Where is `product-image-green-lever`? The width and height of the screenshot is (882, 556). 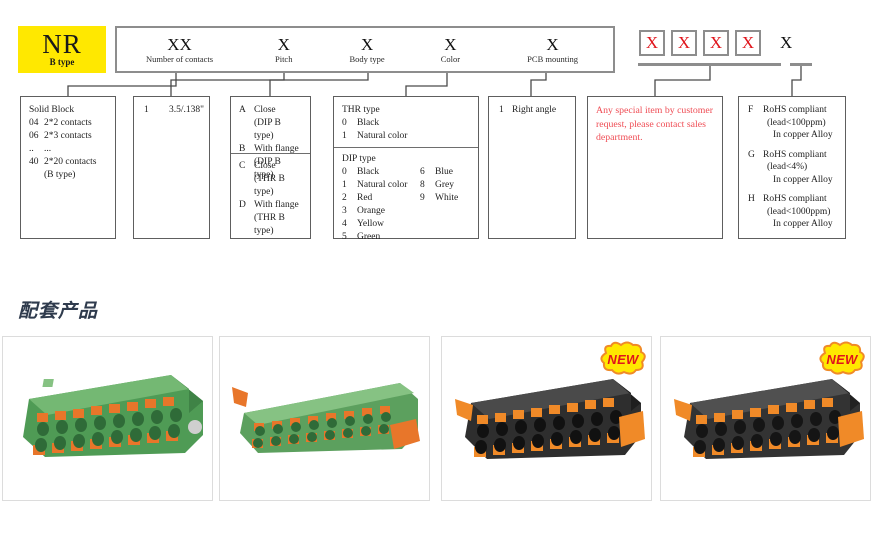 product-image-green-lever is located at coordinates (326, 418).